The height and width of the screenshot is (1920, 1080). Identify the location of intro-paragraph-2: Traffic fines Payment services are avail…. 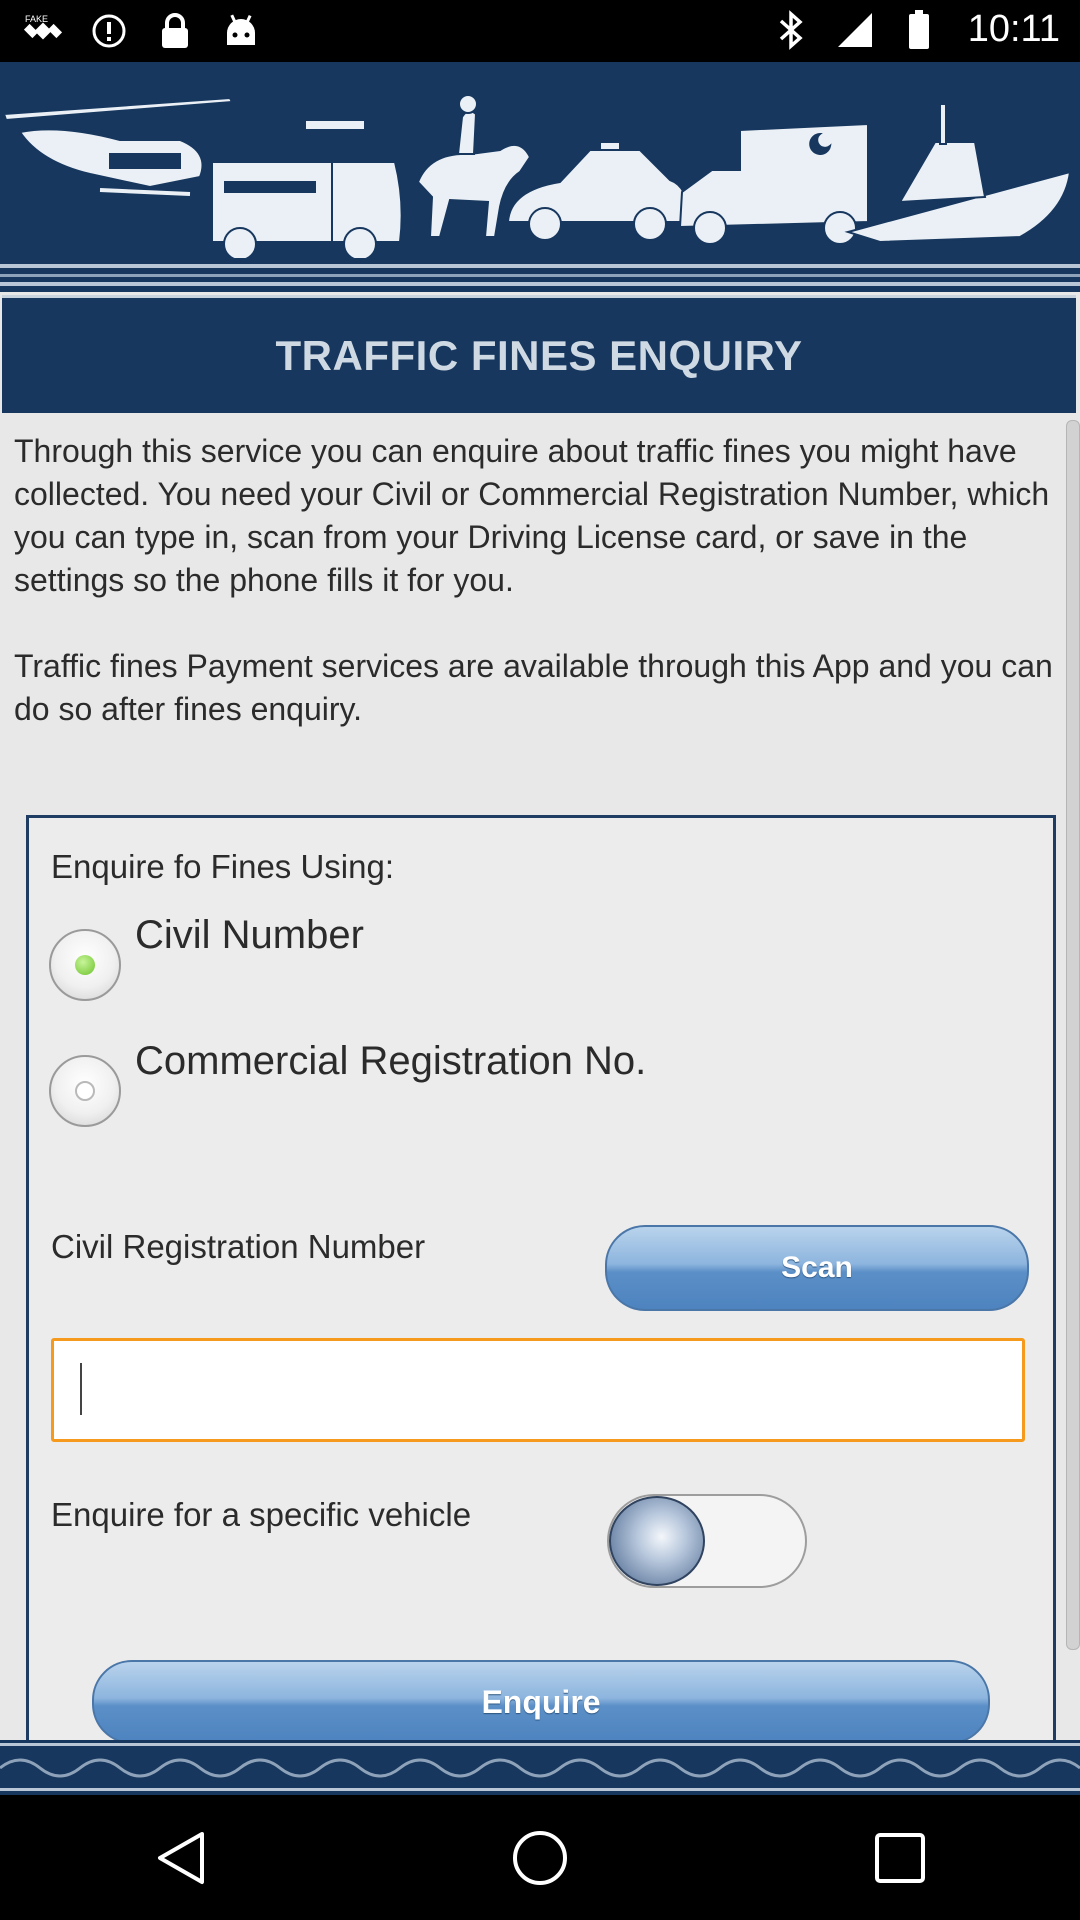
(533, 687).